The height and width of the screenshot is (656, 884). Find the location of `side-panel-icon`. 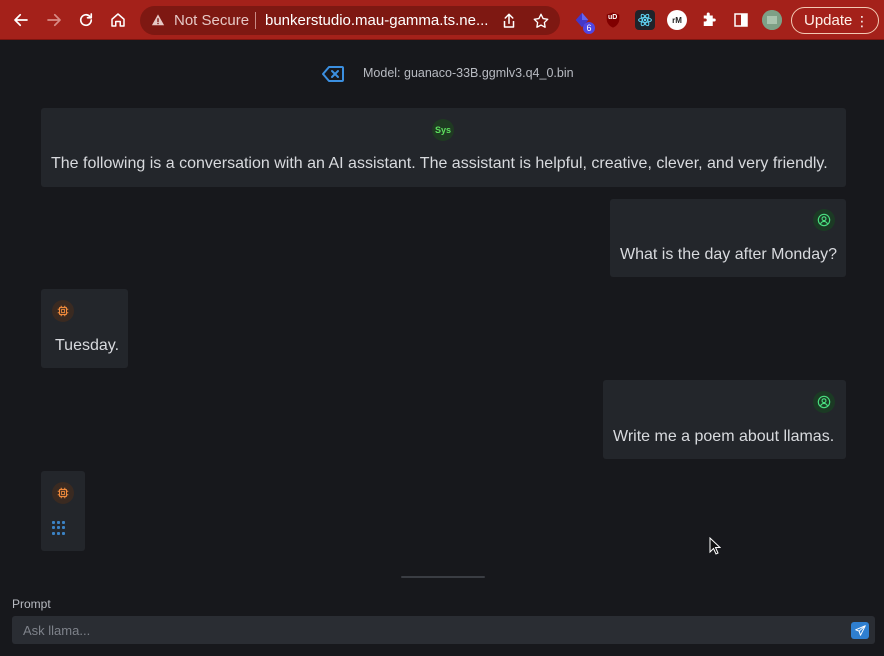

side-panel-icon is located at coordinates (741, 20).